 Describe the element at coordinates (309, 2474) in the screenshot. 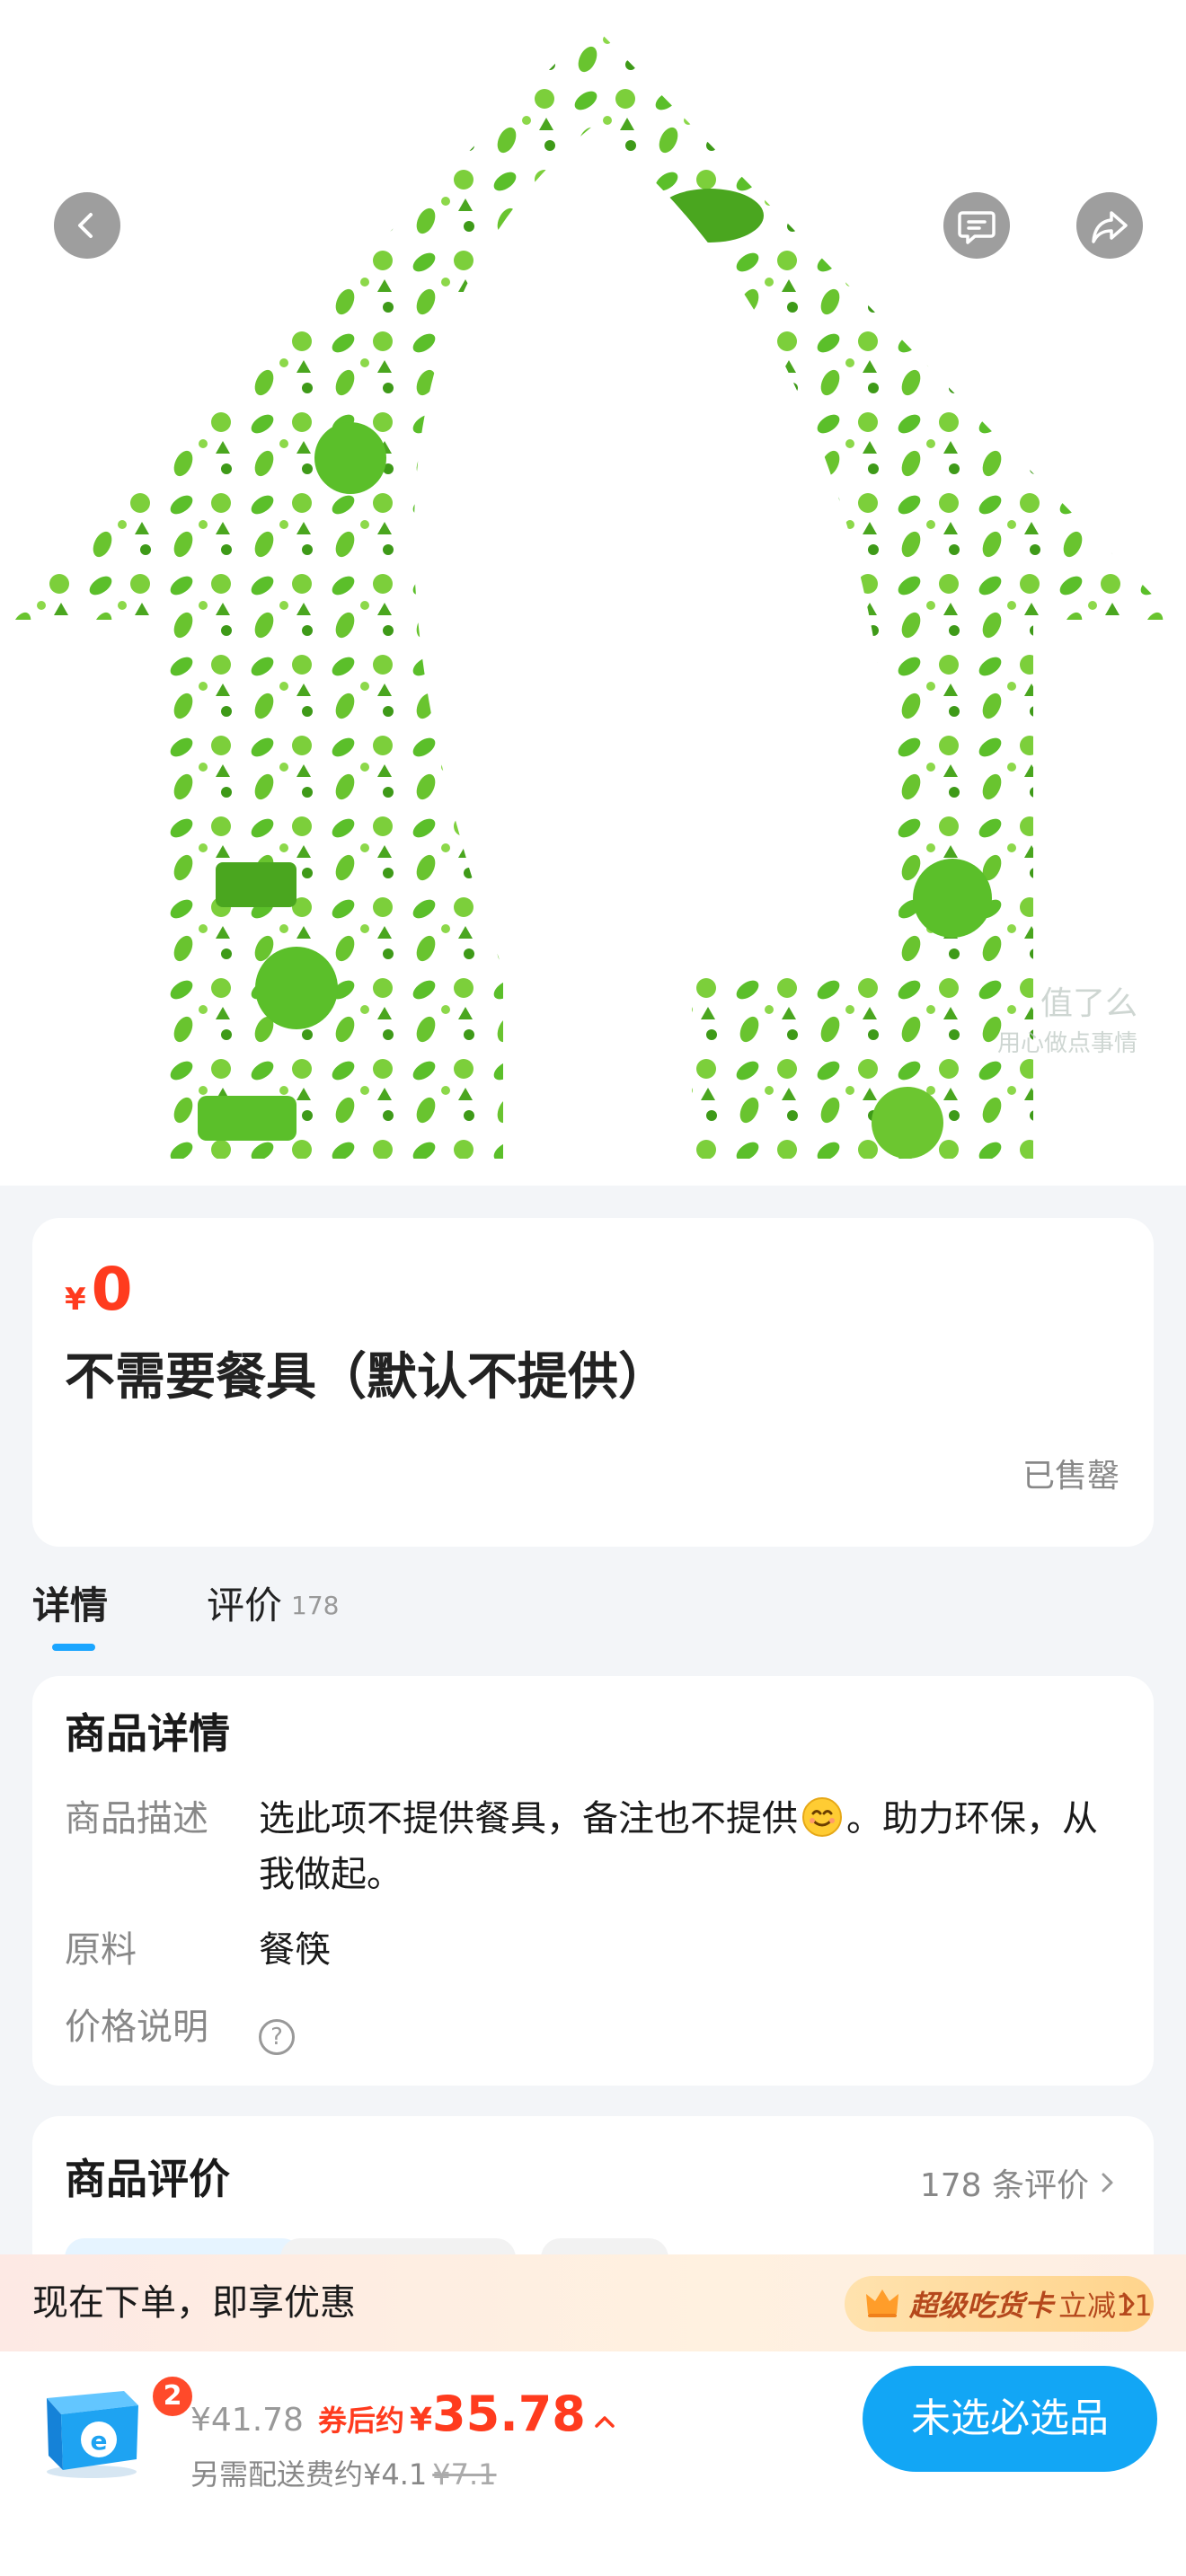

I see `delivery-fee: 另需配送费约¥4.1` at that location.